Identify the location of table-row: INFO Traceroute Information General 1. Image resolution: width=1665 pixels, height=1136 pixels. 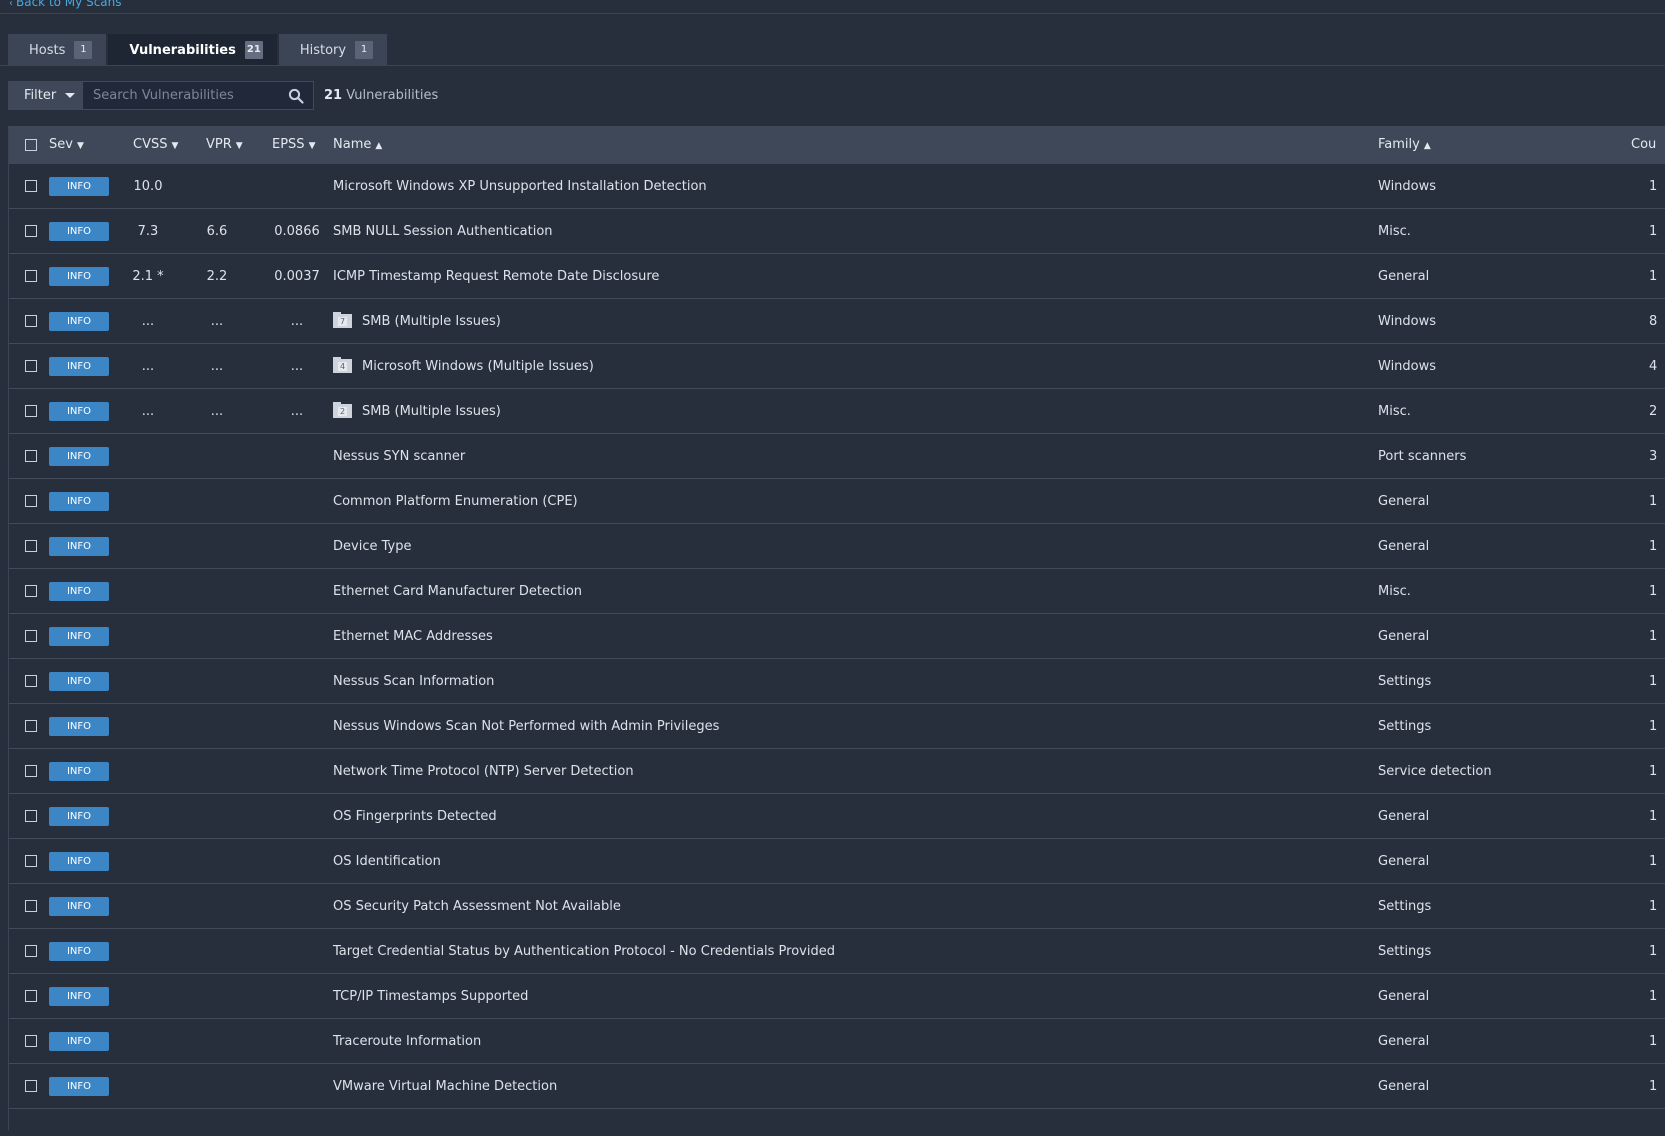
(837, 1041).